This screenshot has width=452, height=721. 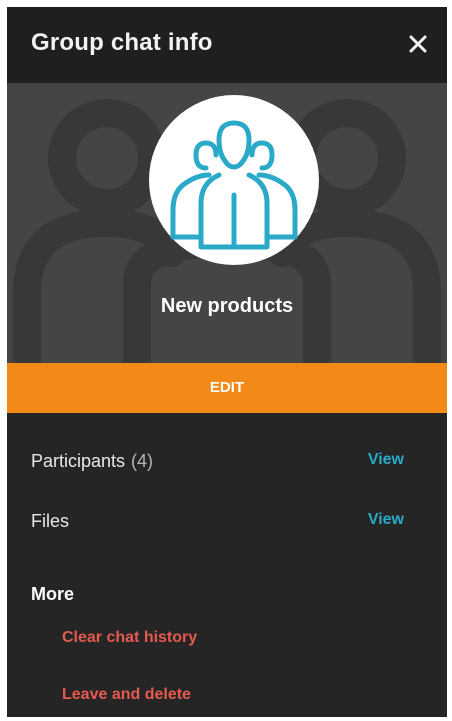 I want to click on close-icon, so click(x=418, y=44).